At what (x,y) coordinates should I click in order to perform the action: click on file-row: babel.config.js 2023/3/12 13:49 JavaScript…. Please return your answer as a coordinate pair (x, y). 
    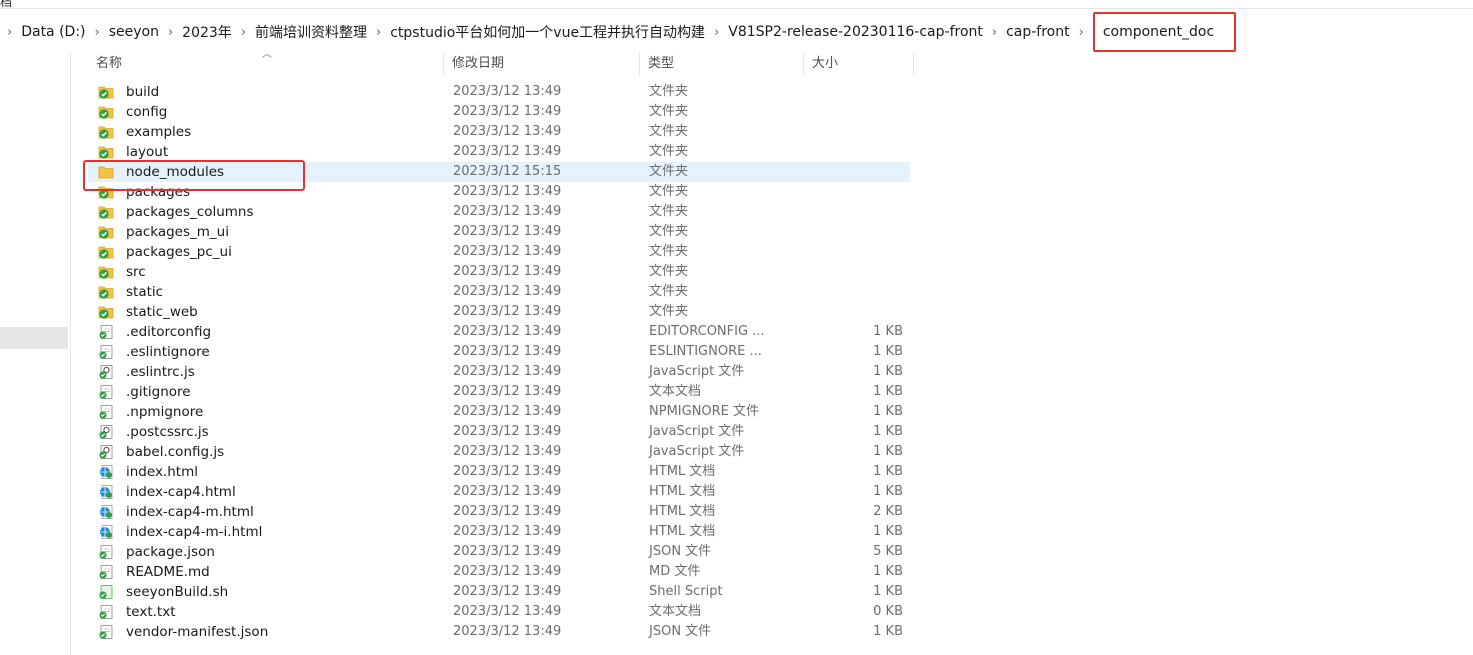
    Looking at the image, I should click on (499, 452).